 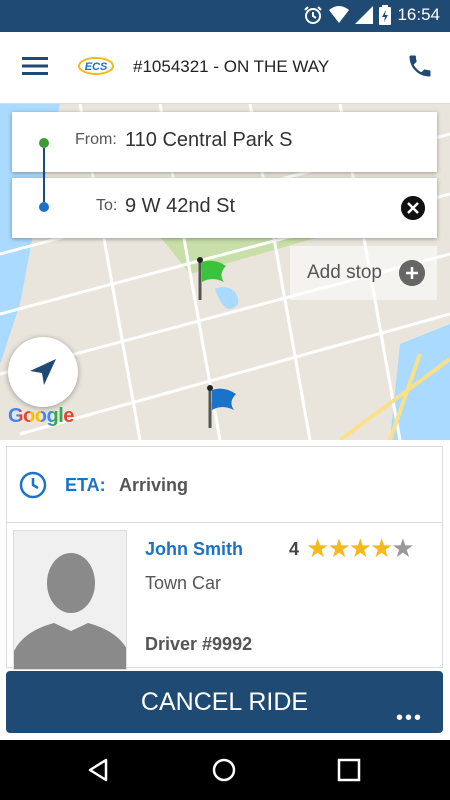 I want to click on more-options-icon: •••, so click(x=409, y=718).